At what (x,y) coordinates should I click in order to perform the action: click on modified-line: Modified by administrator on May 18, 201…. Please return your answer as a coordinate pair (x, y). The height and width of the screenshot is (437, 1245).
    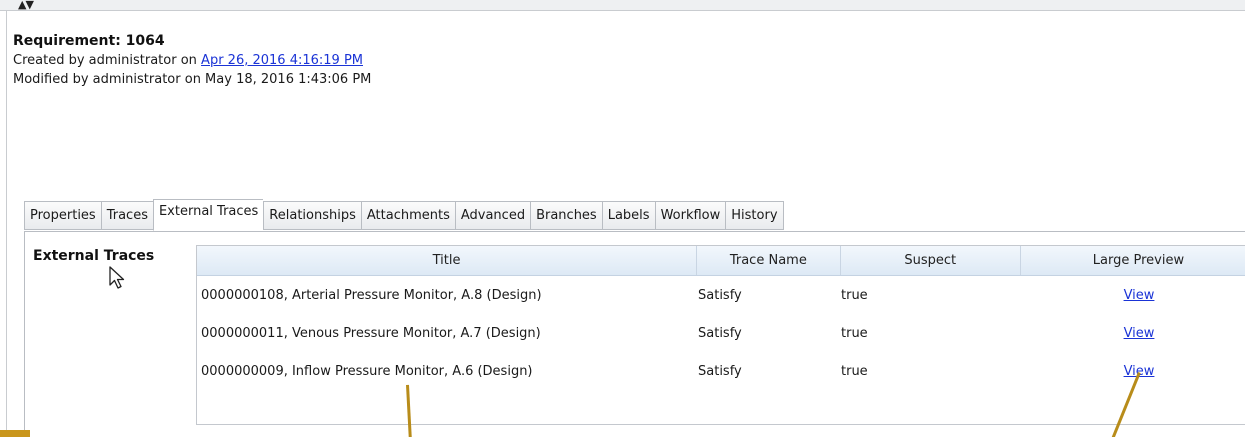
    Looking at the image, I should click on (192, 79).